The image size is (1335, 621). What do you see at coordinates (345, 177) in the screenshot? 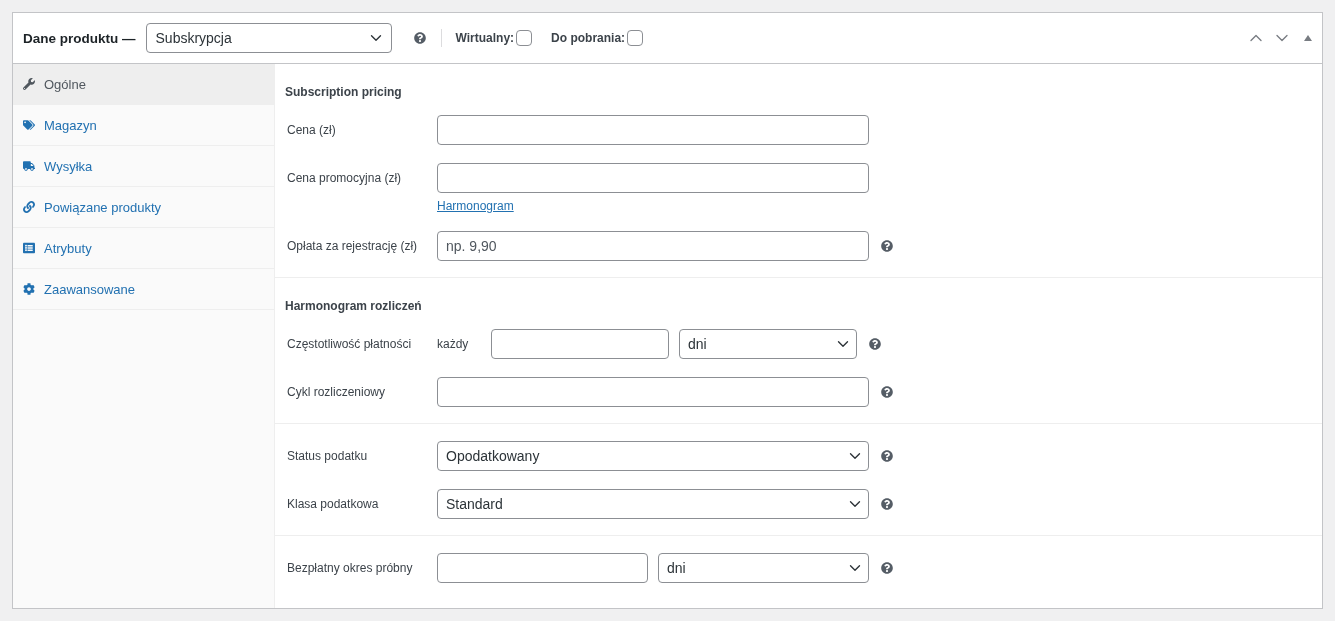
I see `field-label: Cena promocyjna (zł)` at bounding box center [345, 177].